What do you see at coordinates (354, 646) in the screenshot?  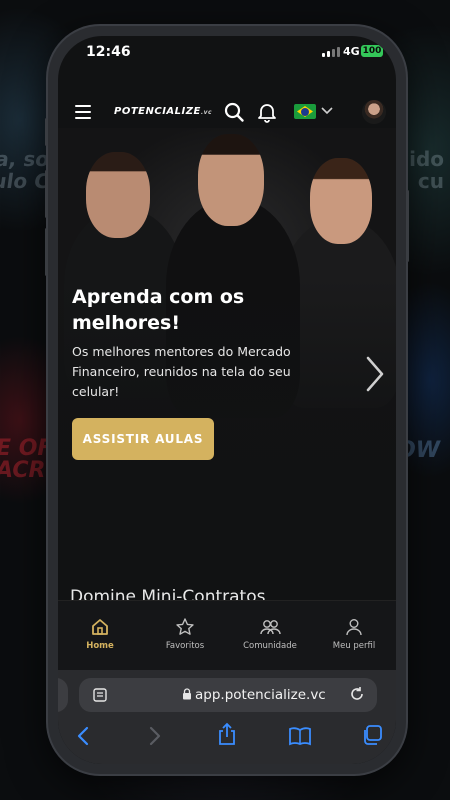 I see `tab-profile-label: Meu perfil` at bounding box center [354, 646].